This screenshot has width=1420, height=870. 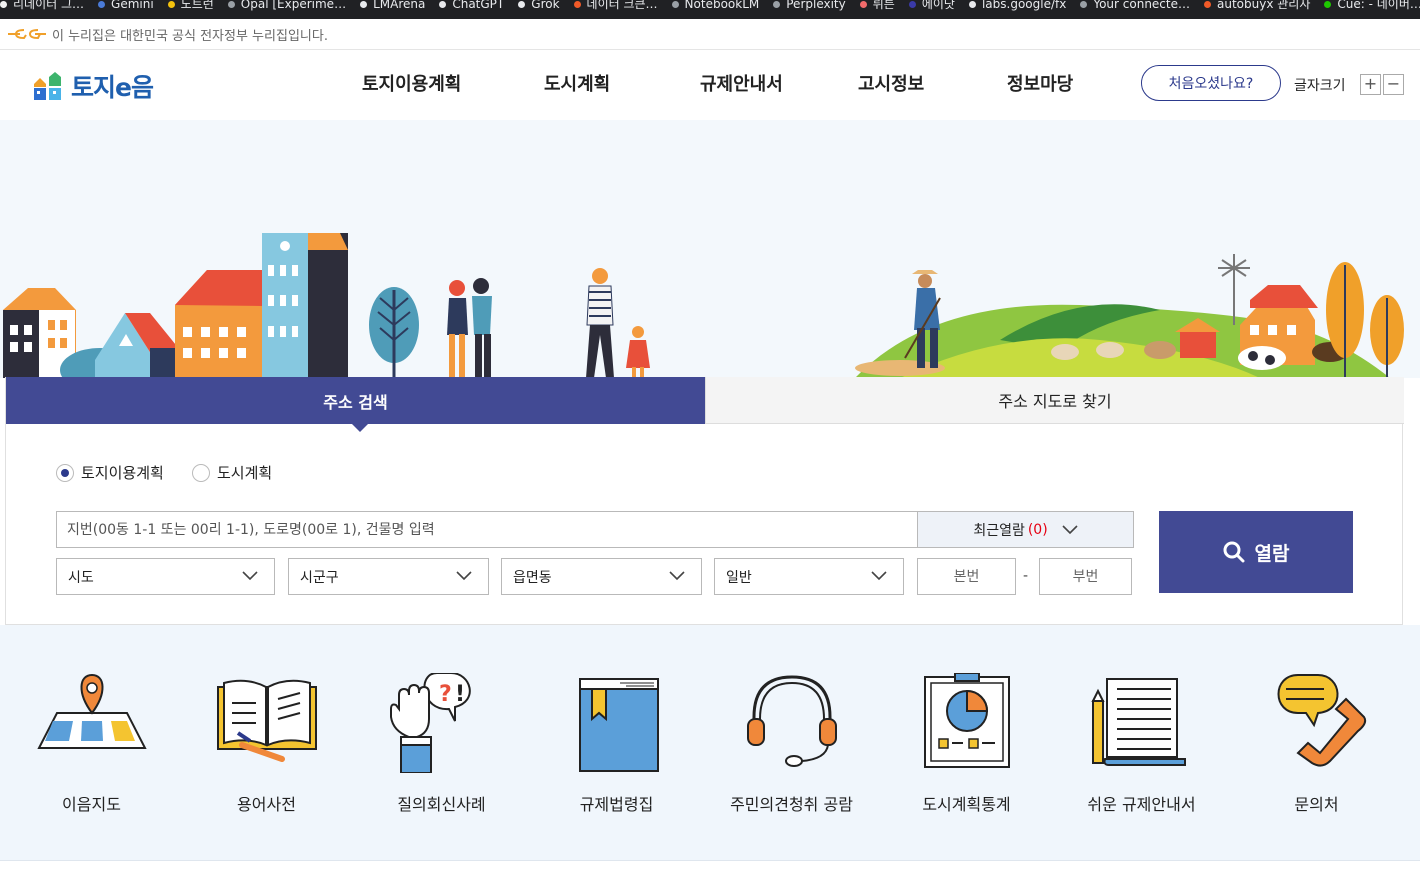 What do you see at coordinates (165, 576) in the screenshot?
I see `sido-select: 시도` at bounding box center [165, 576].